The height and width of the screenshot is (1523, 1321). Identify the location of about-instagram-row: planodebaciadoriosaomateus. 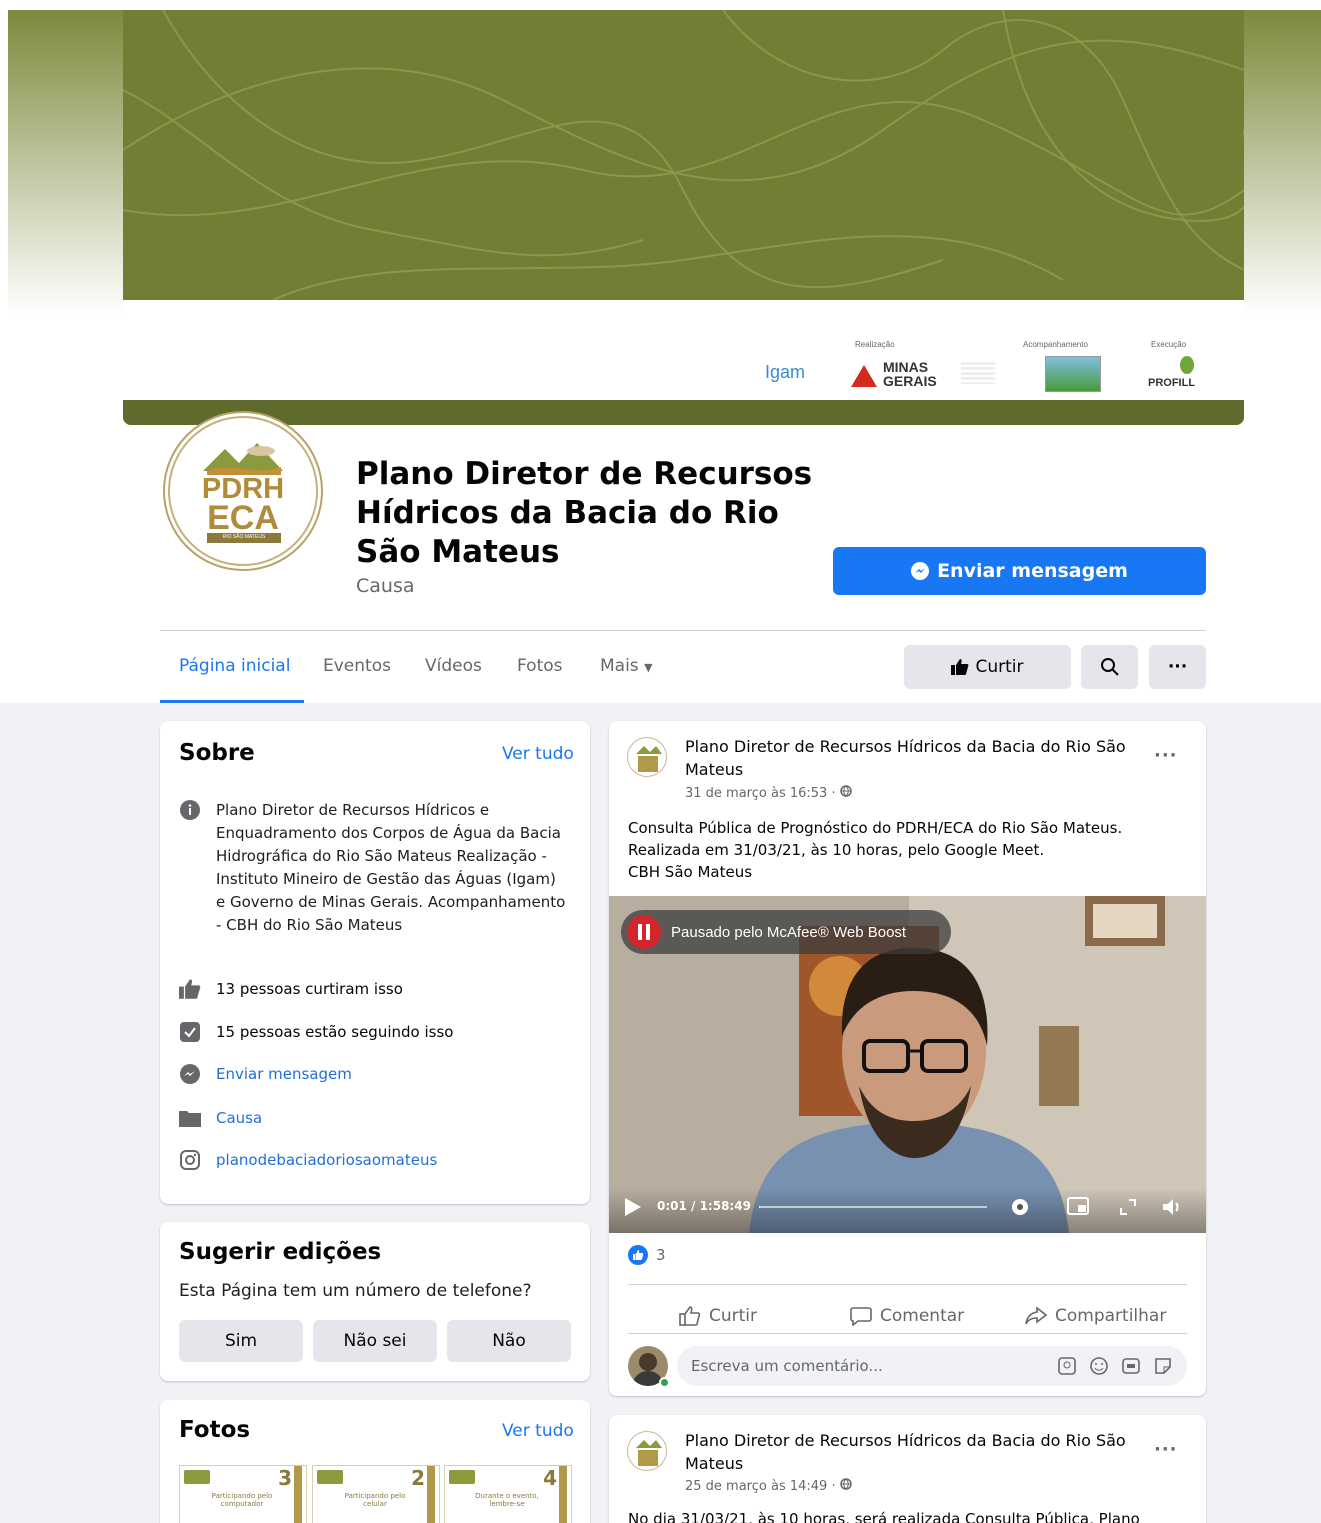
(307, 1160).